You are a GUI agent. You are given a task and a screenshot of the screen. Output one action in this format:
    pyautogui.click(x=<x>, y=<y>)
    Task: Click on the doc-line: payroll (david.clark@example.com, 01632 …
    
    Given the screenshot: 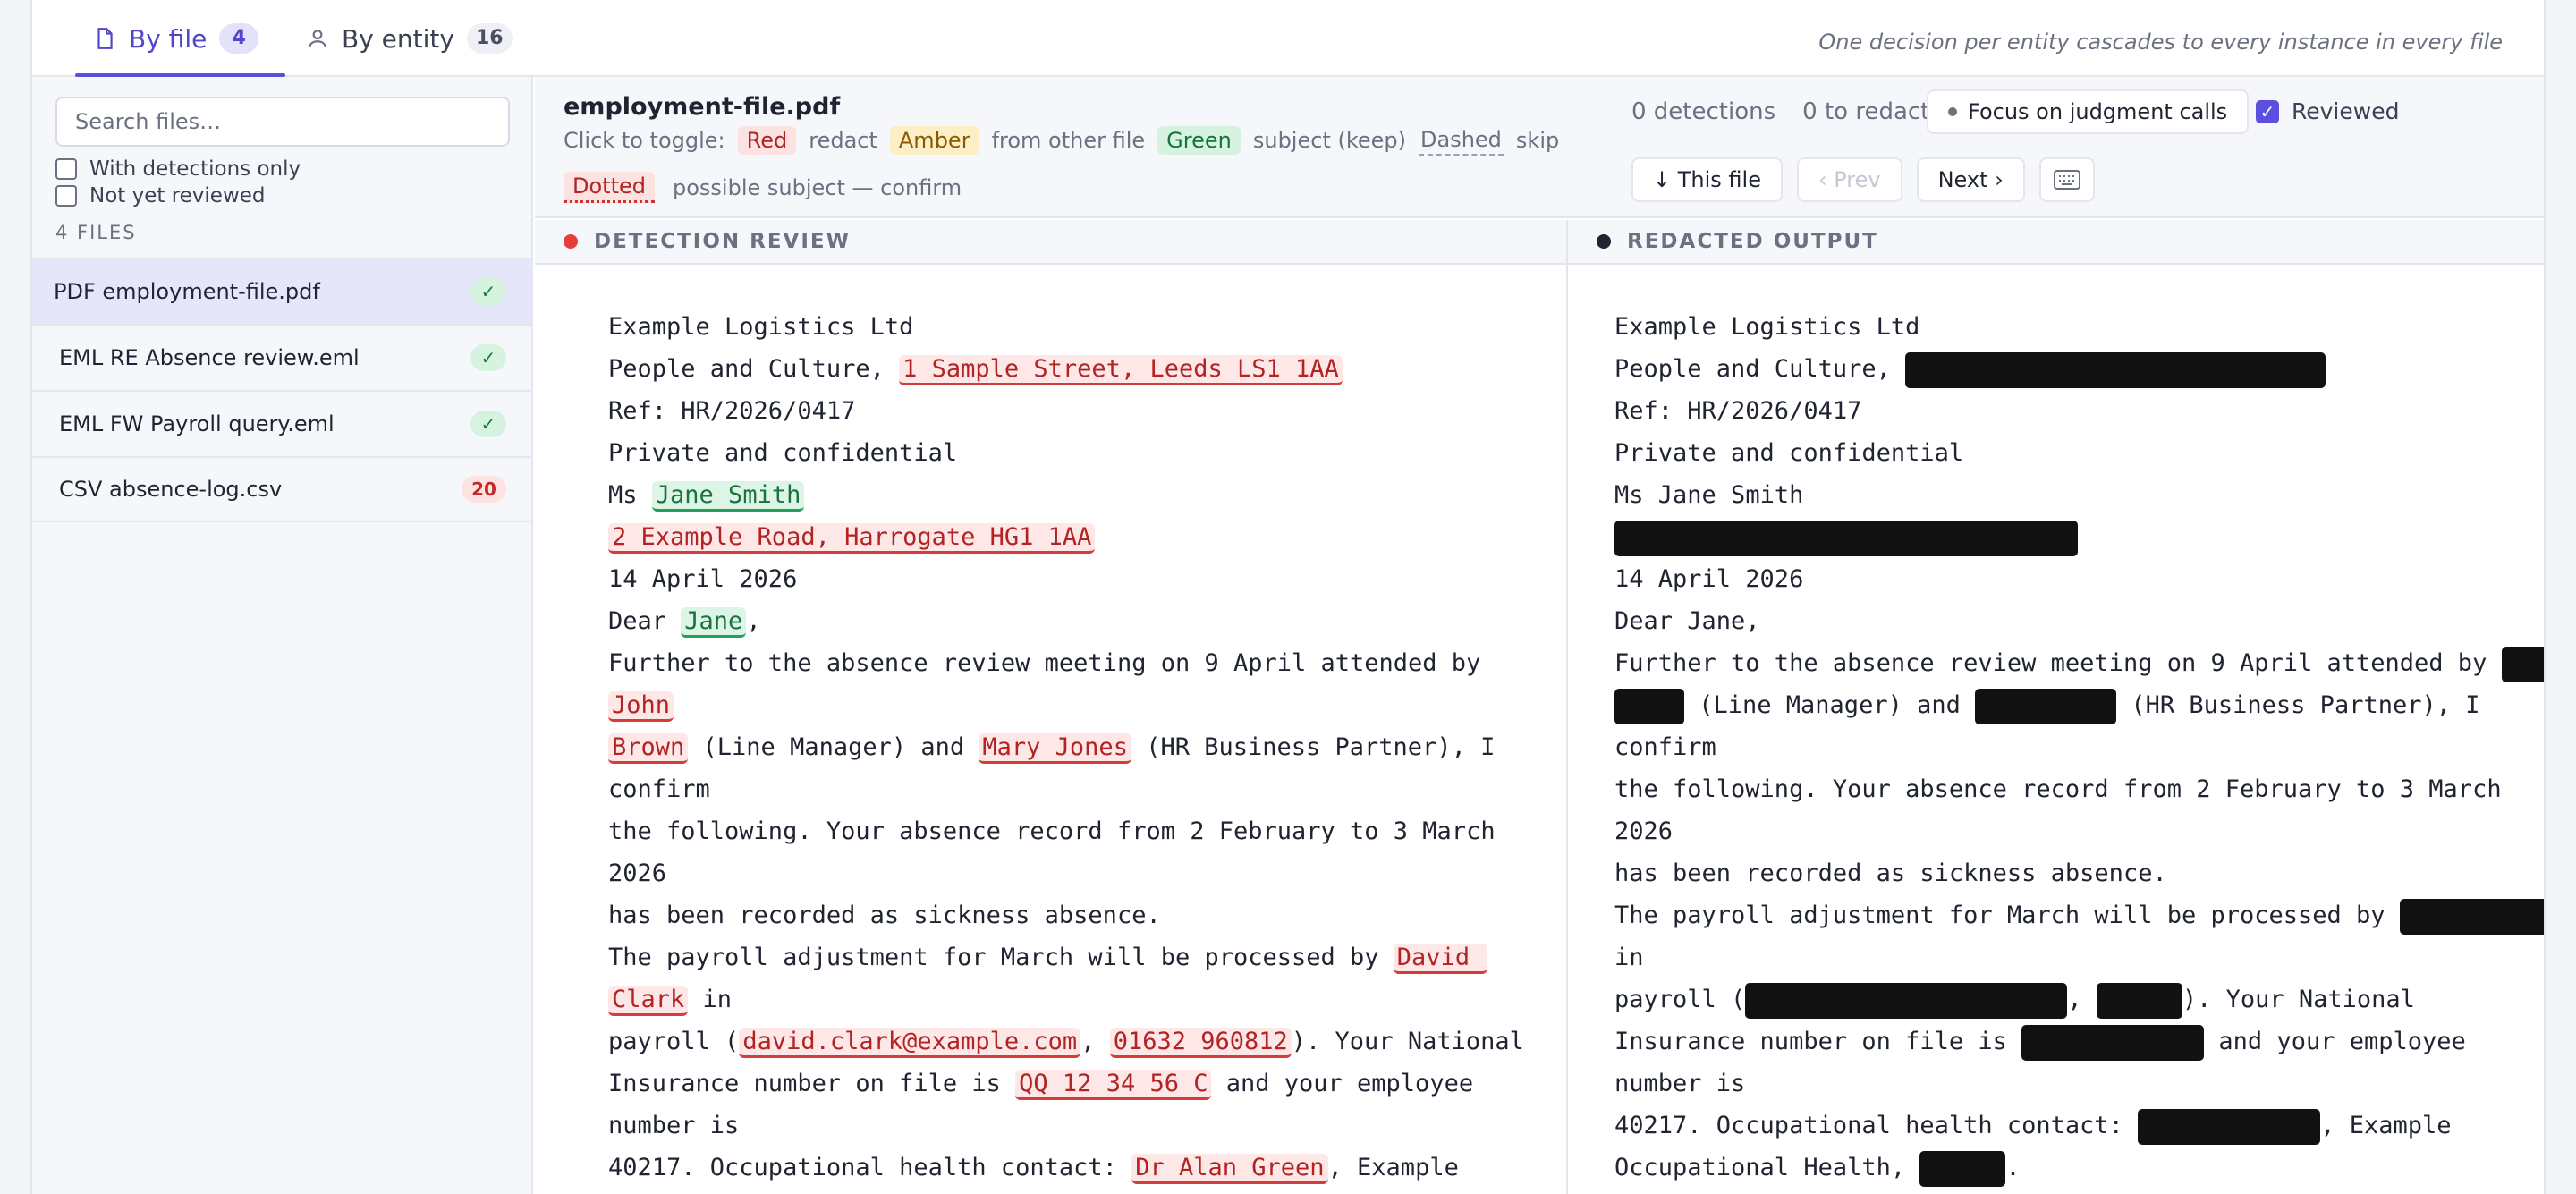 What is the action you would take?
    pyautogui.click(x=1087, y=1041)
    